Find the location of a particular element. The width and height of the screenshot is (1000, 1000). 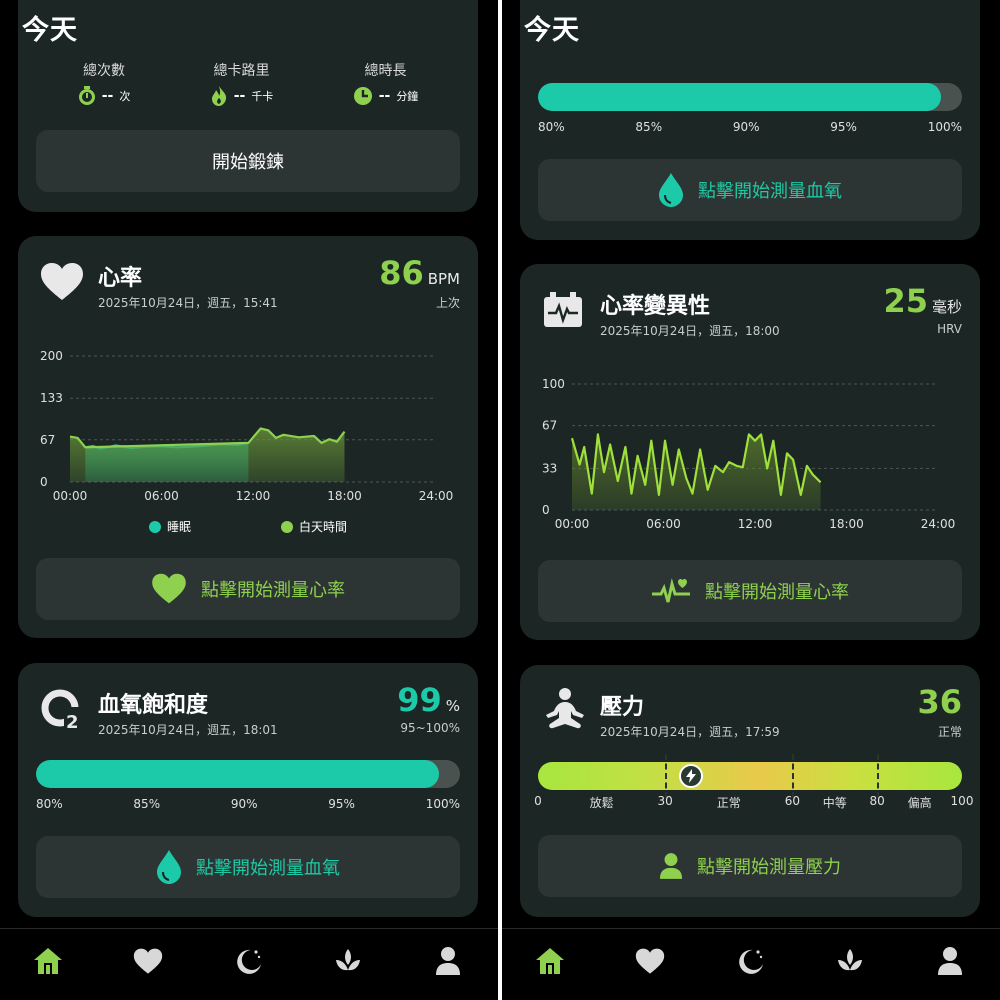

lotus-icon is located at coordinates (348, 960).